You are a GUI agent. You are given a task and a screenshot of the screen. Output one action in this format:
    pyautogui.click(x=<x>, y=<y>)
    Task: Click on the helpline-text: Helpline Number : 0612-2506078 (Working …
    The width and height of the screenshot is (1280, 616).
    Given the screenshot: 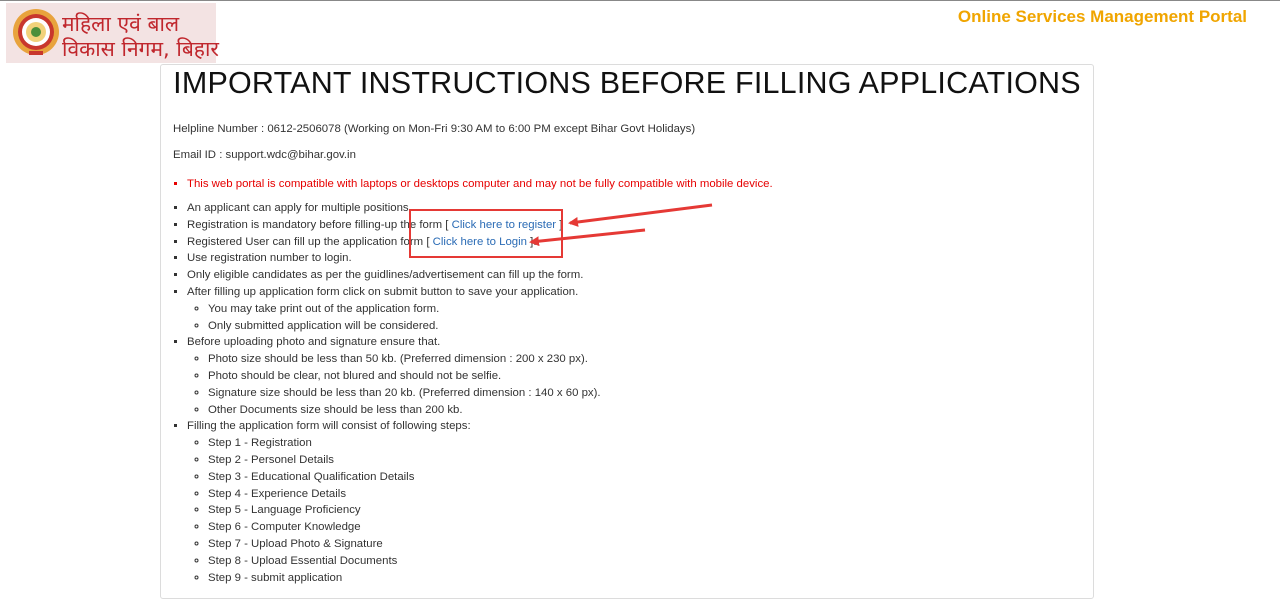 What is the action you would take?
    pyautogui.click(x=434, y=129)
    